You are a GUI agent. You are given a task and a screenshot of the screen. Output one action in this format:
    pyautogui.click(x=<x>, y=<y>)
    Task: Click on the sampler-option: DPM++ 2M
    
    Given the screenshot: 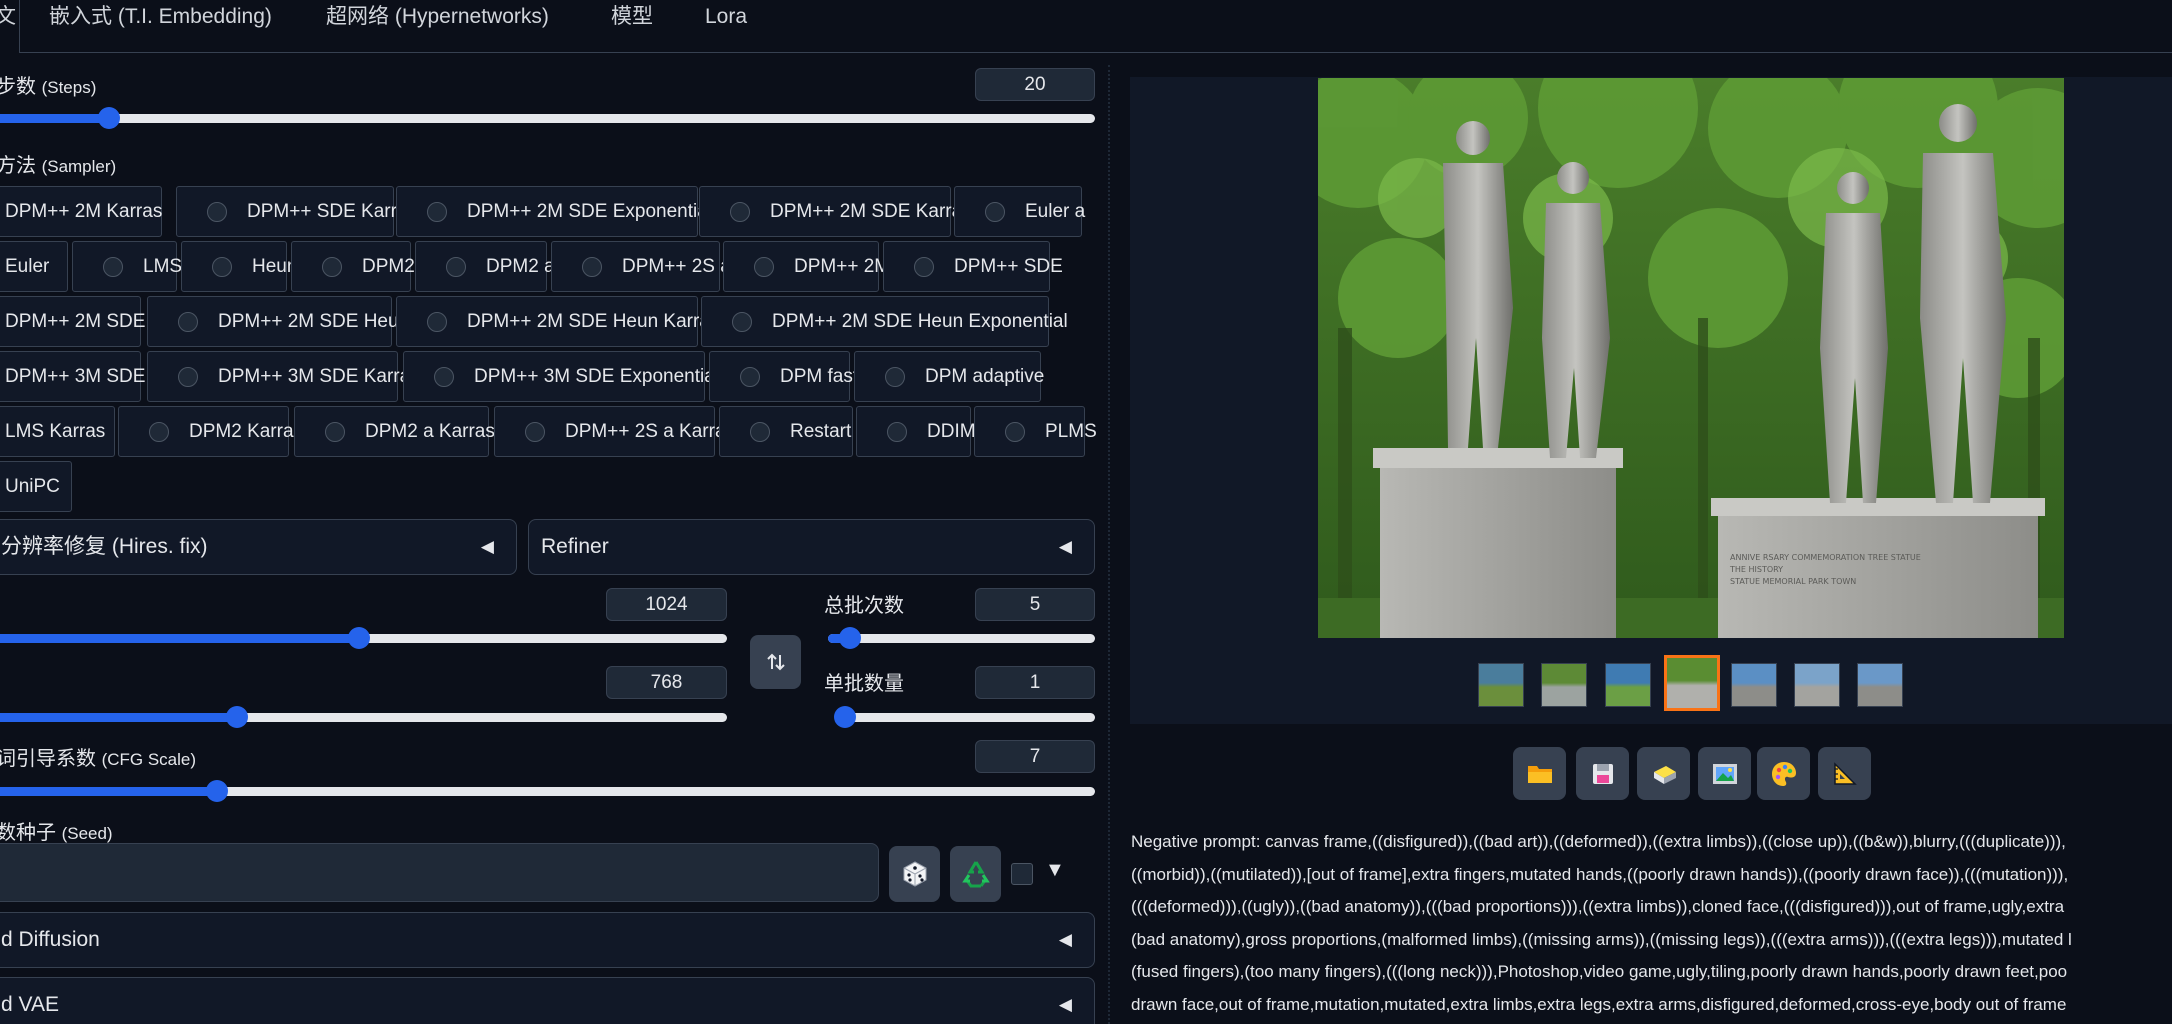 What is the action you would take?
    pyautogui.click(x=806, y=266)
    